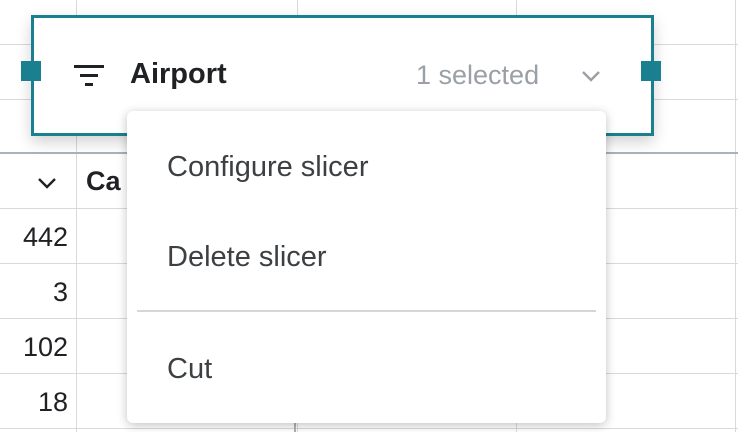 The width and height of the screenshot is (738, 432). Describe the element at coordinates (89, 75) in the screenshot. I see `filter-icon` at that location.